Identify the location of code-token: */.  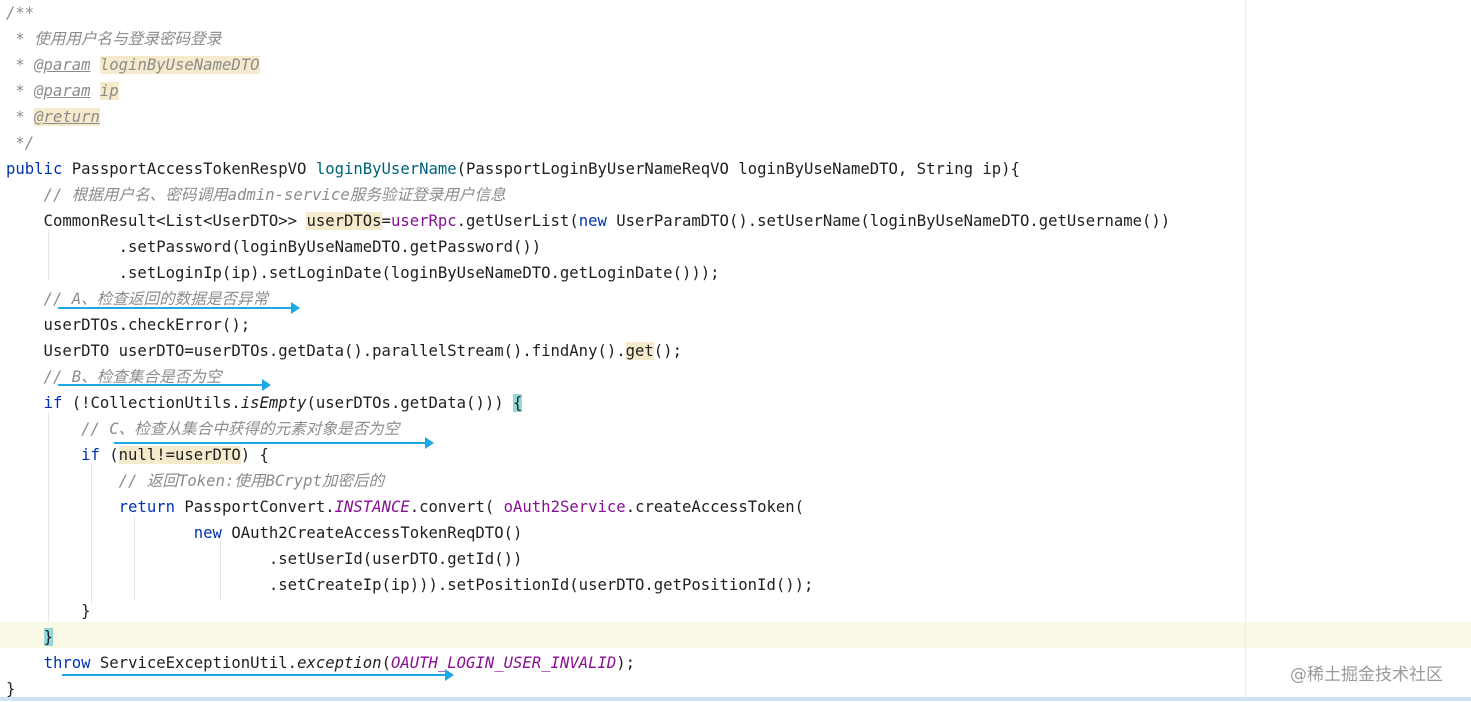
(20, 143).